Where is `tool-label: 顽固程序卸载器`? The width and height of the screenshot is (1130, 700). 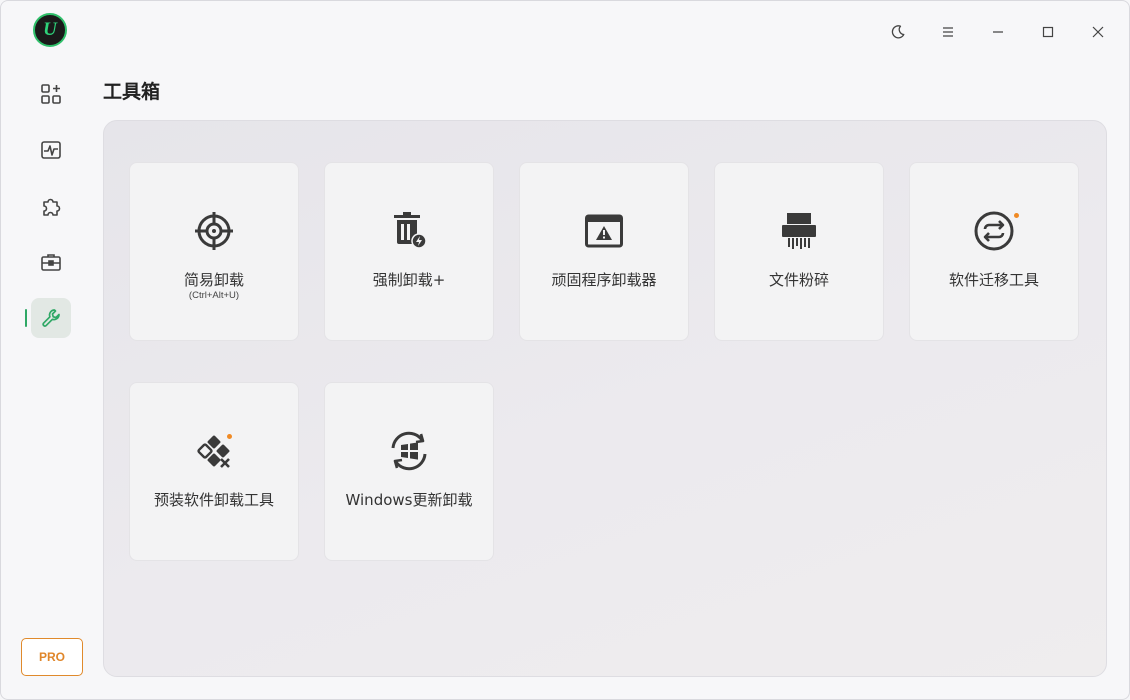 tool-label: 顽固程序卸载器 is located at coordinates (604, 280).